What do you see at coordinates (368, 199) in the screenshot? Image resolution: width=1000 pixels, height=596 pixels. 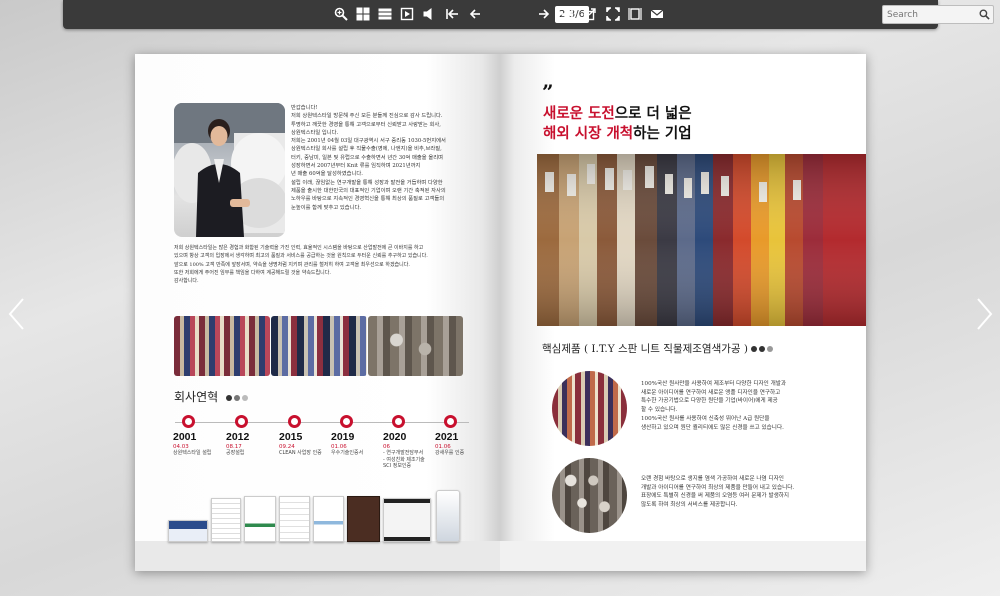 I see `greeting-line: 노하우를 바탕으로 지속적인 경영혁신을 통해 최상의 품질로 고객들의` at bounding box center [368, 199].